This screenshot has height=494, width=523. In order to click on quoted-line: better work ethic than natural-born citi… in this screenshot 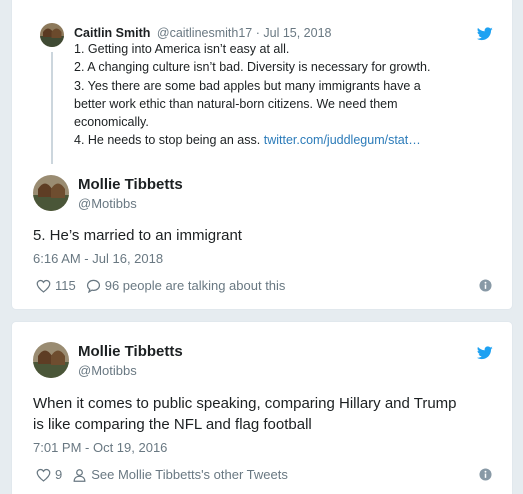, I will do `click(236, 103)`.